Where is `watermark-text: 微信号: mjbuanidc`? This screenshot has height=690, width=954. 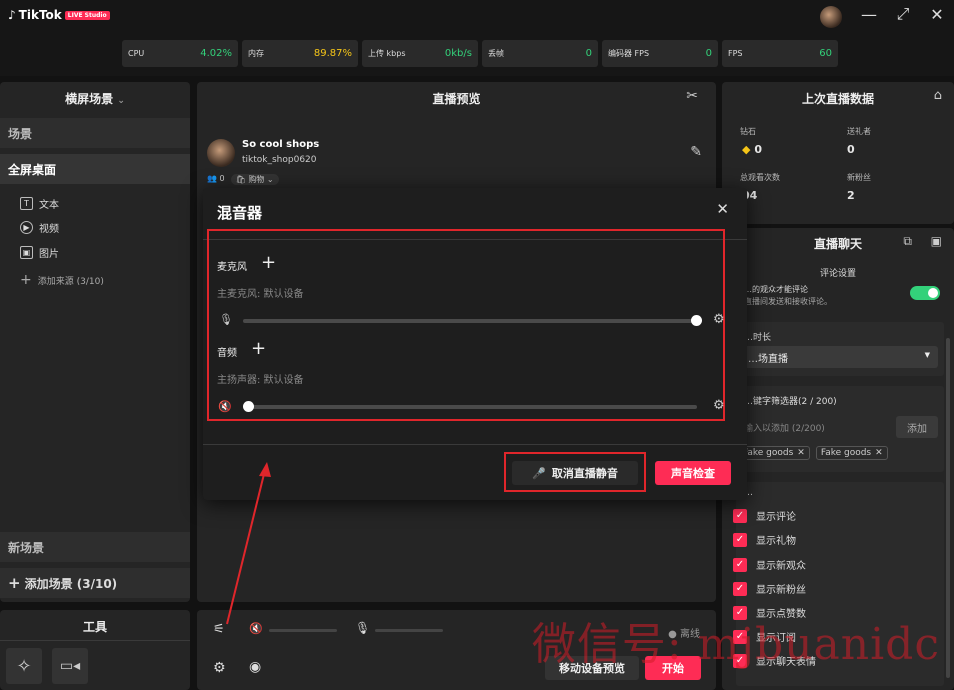 watermark-text: 微信号: mjbuanidc is located at coordinates (735, 644).